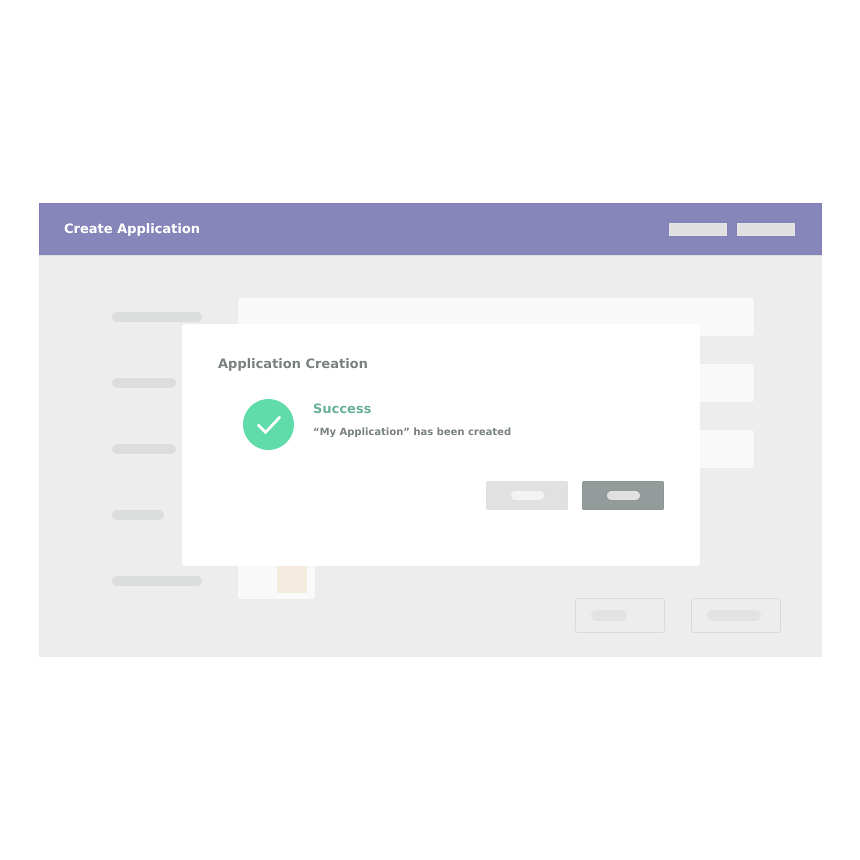 Image resolution: width=860 pixels, height=860 pixels. Describe the element at coordinates (342, 409) in the screenshot. I see `status-heading: Success` at that location.